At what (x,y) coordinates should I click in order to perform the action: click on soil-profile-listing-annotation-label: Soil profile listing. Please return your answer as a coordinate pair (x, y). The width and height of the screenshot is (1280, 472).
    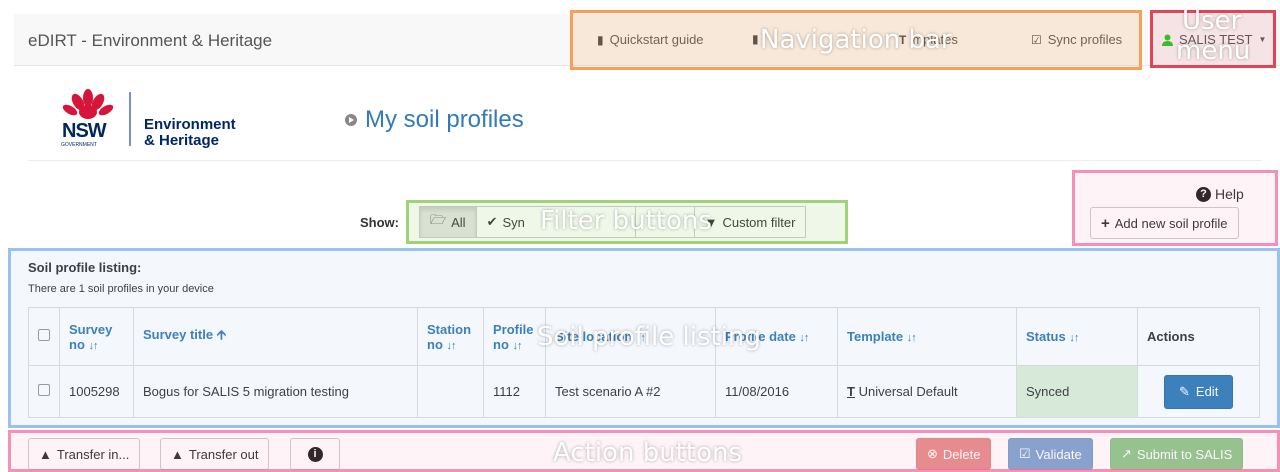
    Looking at the image, I should click on (649, 337).